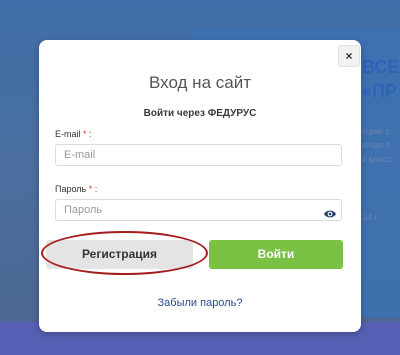 This screenshot has height=355, width=400. I want to click on email-label: E-mail * :, so click(73, 134).